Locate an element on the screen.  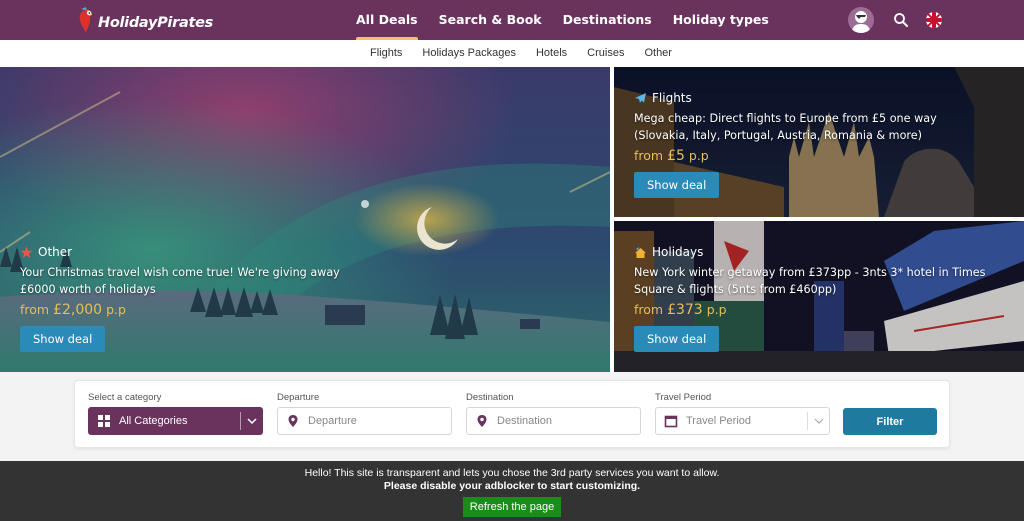
parrot-logo-icon is located at coordinates (87, 20).